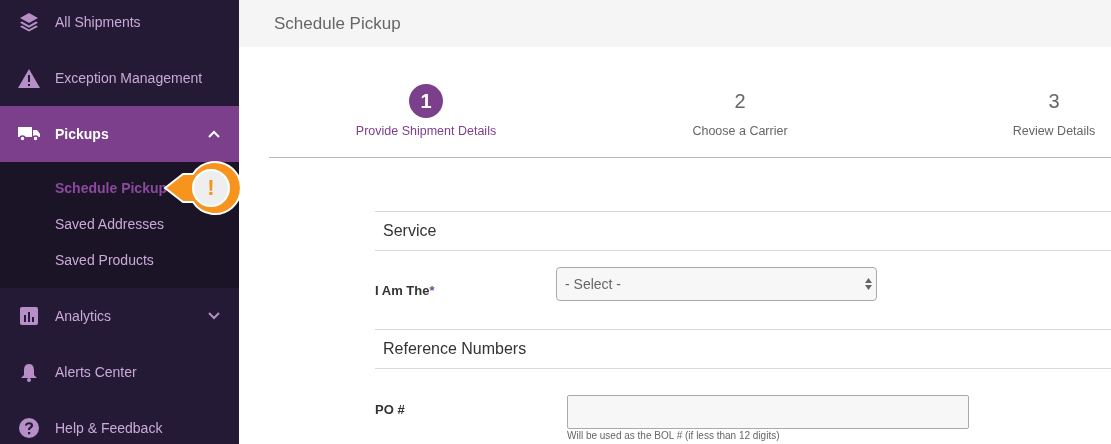 The height and width of the screenshot is (444, 1111). What do you see at coordinates (743, 231) in the screenshot?
I see `section-heading: Service` at bounding box center [743, 231].